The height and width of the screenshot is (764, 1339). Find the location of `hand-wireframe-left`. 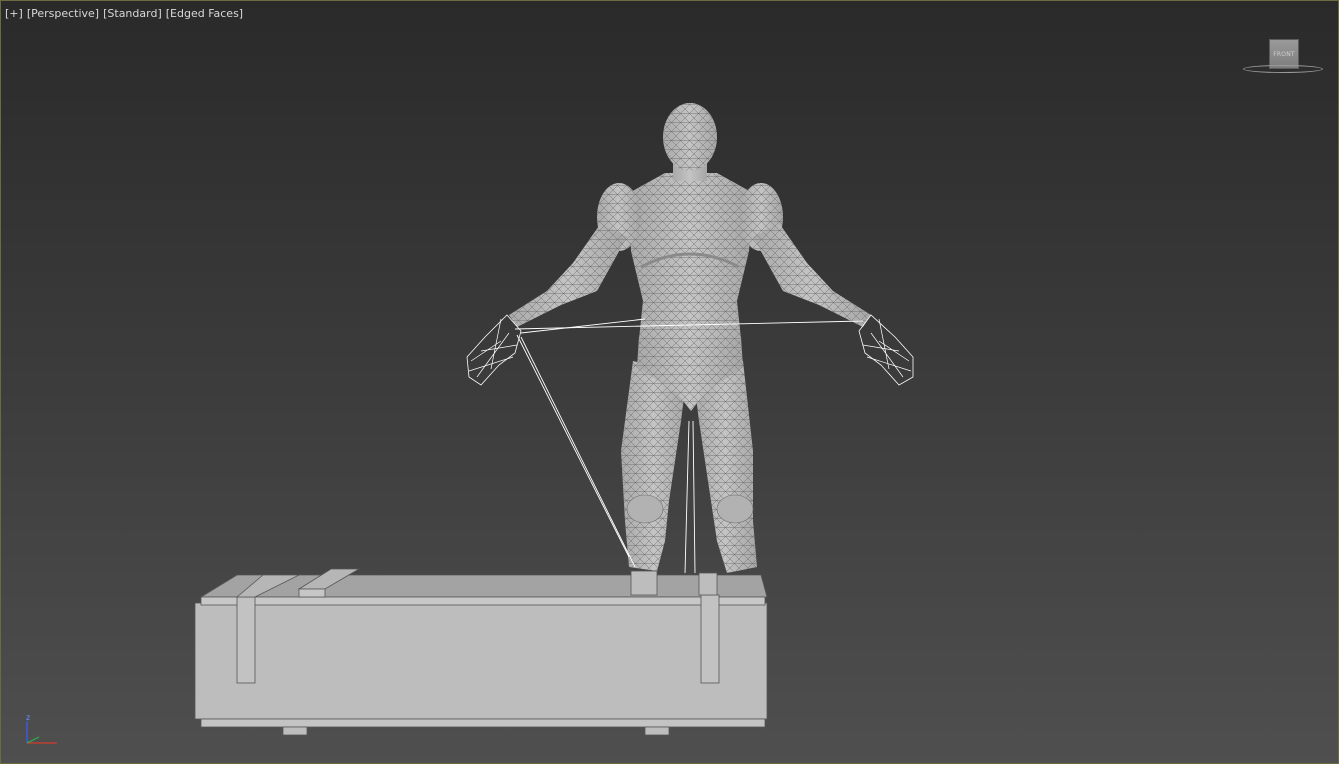

hand-wireframe-left is located at coordinates (494, 350).